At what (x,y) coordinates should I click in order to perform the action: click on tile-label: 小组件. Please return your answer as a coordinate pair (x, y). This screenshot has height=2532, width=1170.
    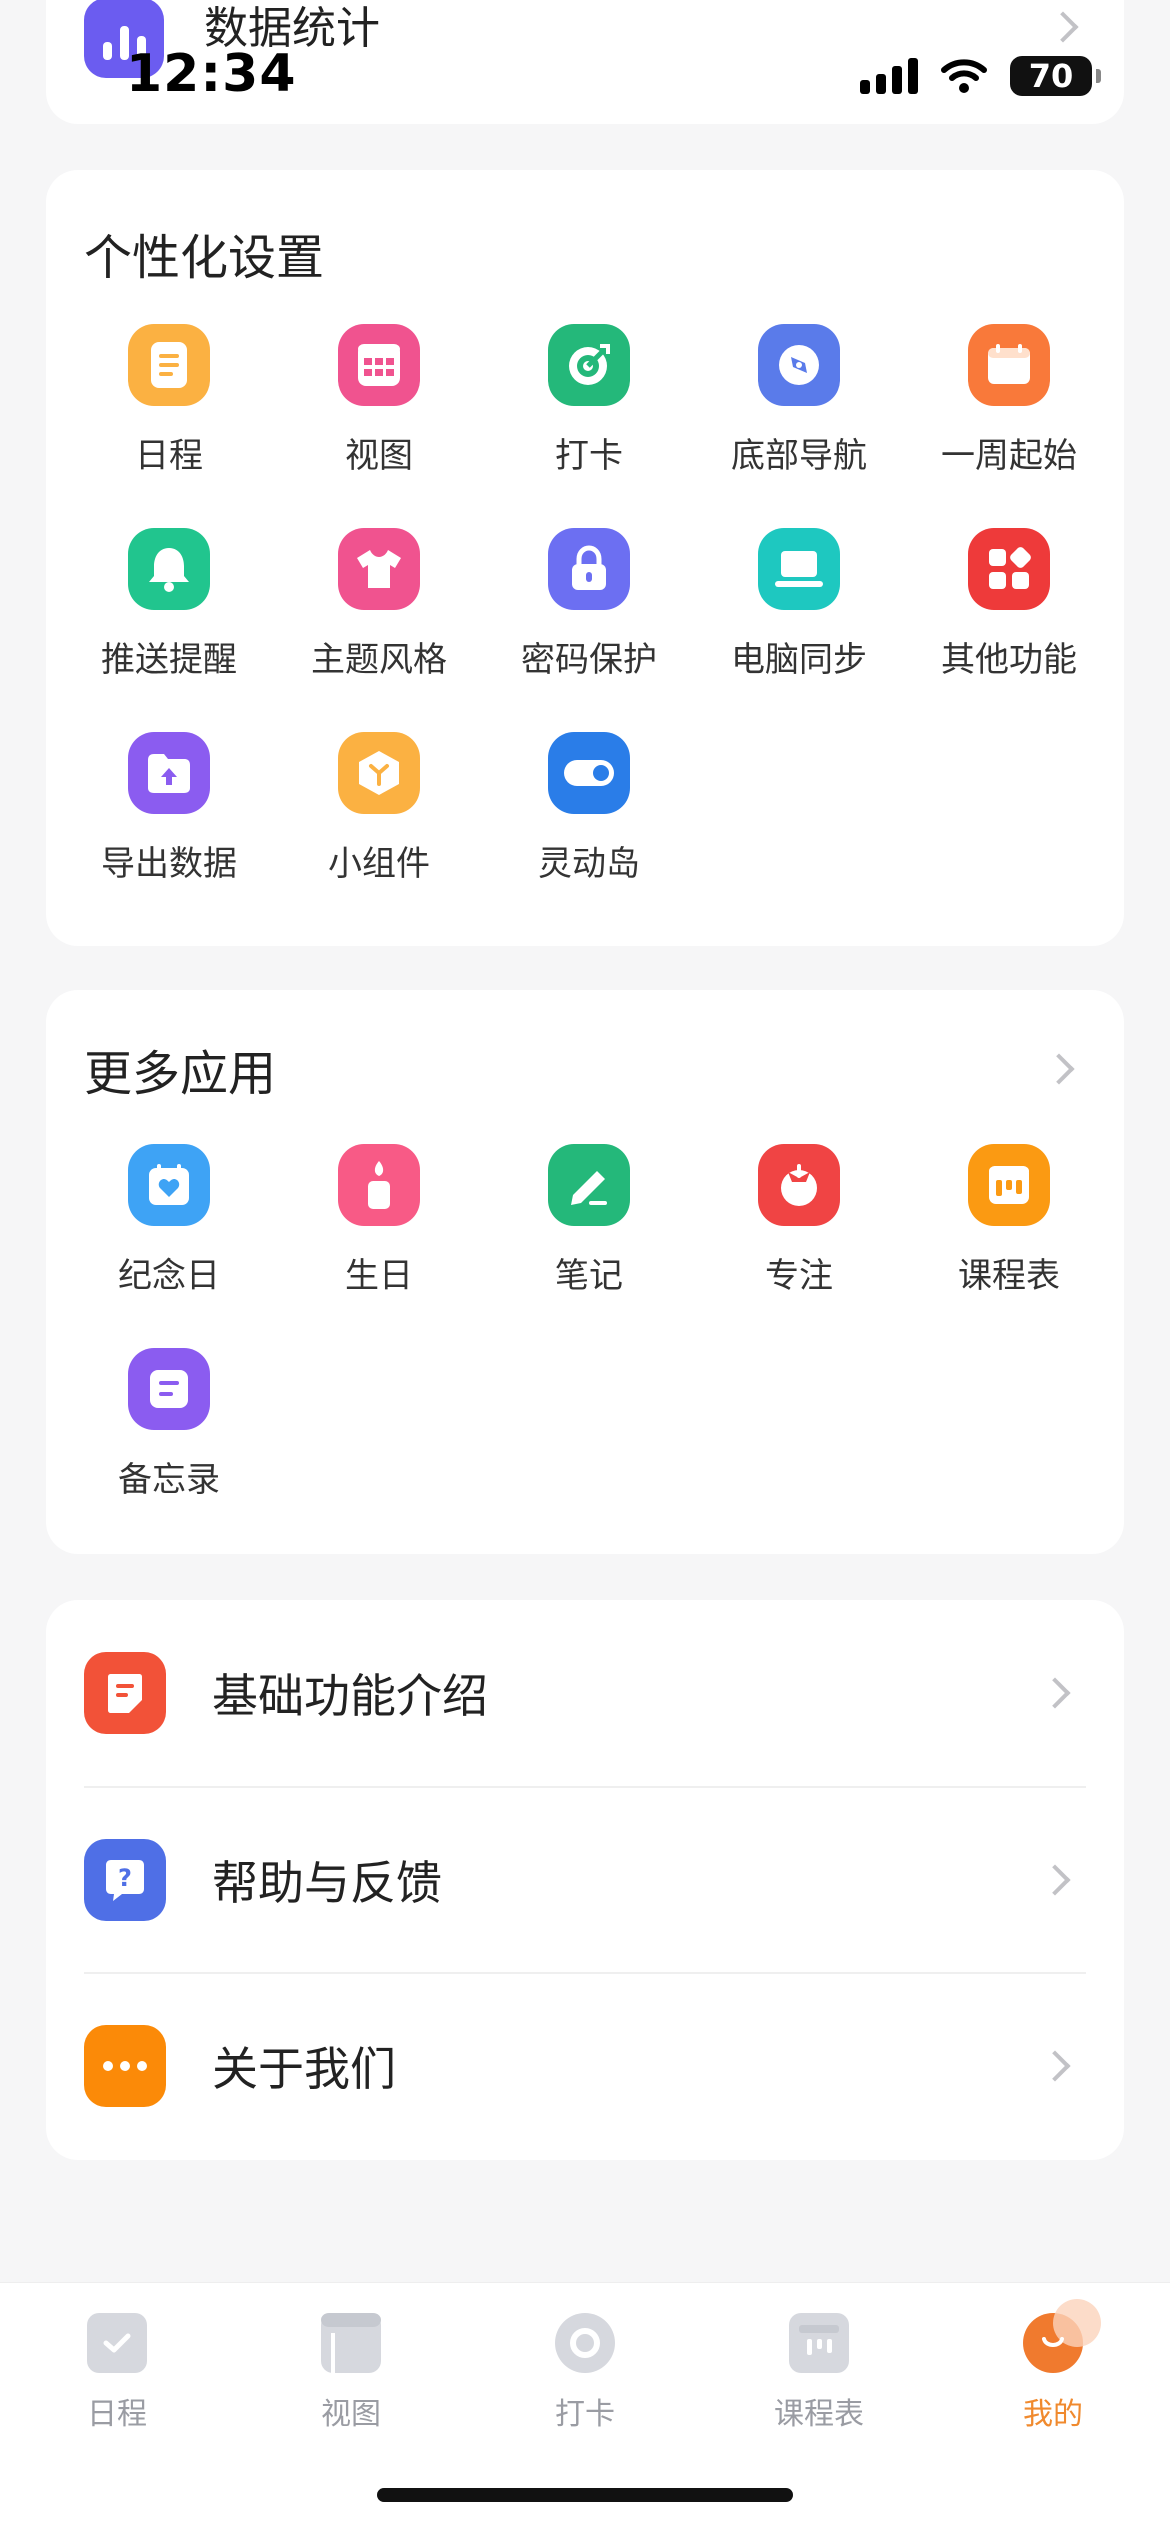
    Looking at the image, I should click on (379, 864).